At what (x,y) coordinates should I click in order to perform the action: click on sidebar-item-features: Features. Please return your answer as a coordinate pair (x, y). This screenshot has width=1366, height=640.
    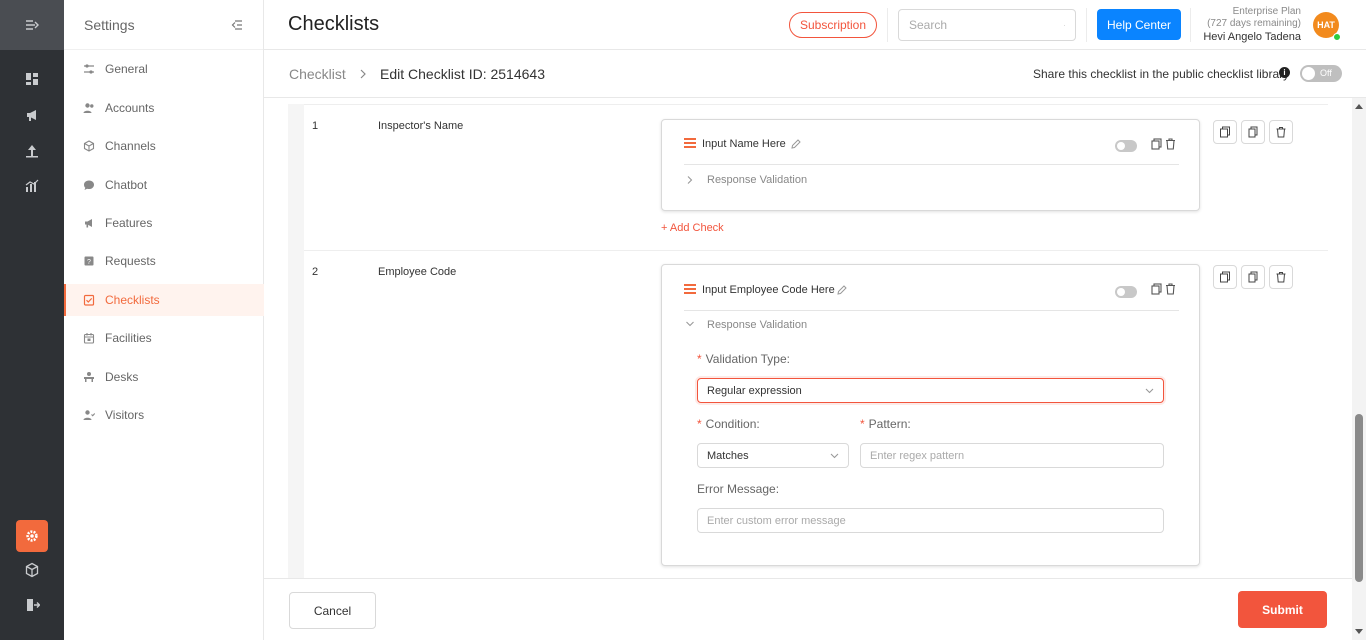
    Looking at the image, I should click on (164, 223).